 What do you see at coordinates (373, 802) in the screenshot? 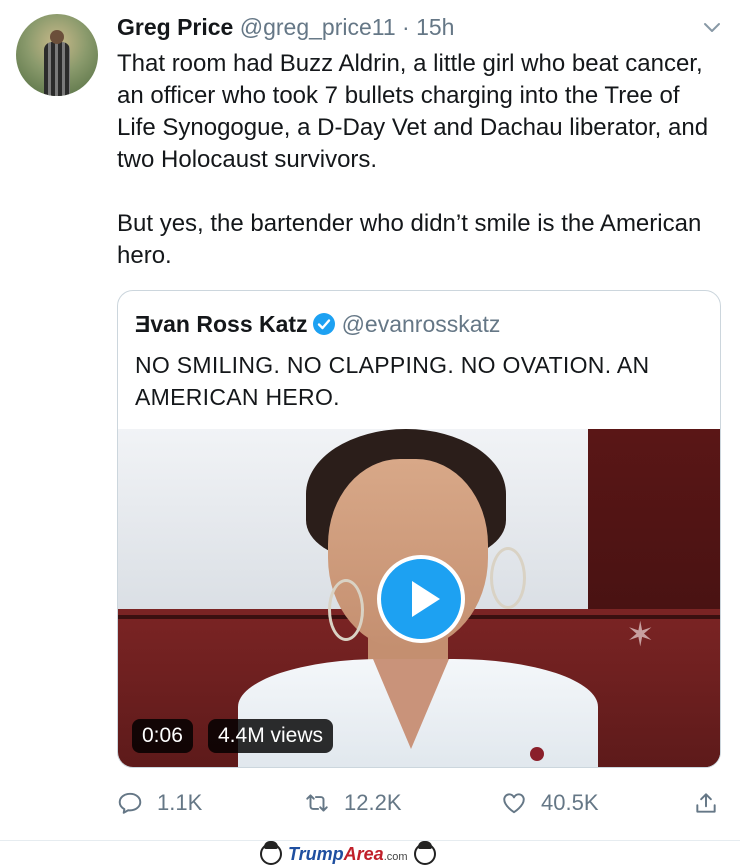
I see `retweet-count: 12.2K` at bounding box center [373, 802].